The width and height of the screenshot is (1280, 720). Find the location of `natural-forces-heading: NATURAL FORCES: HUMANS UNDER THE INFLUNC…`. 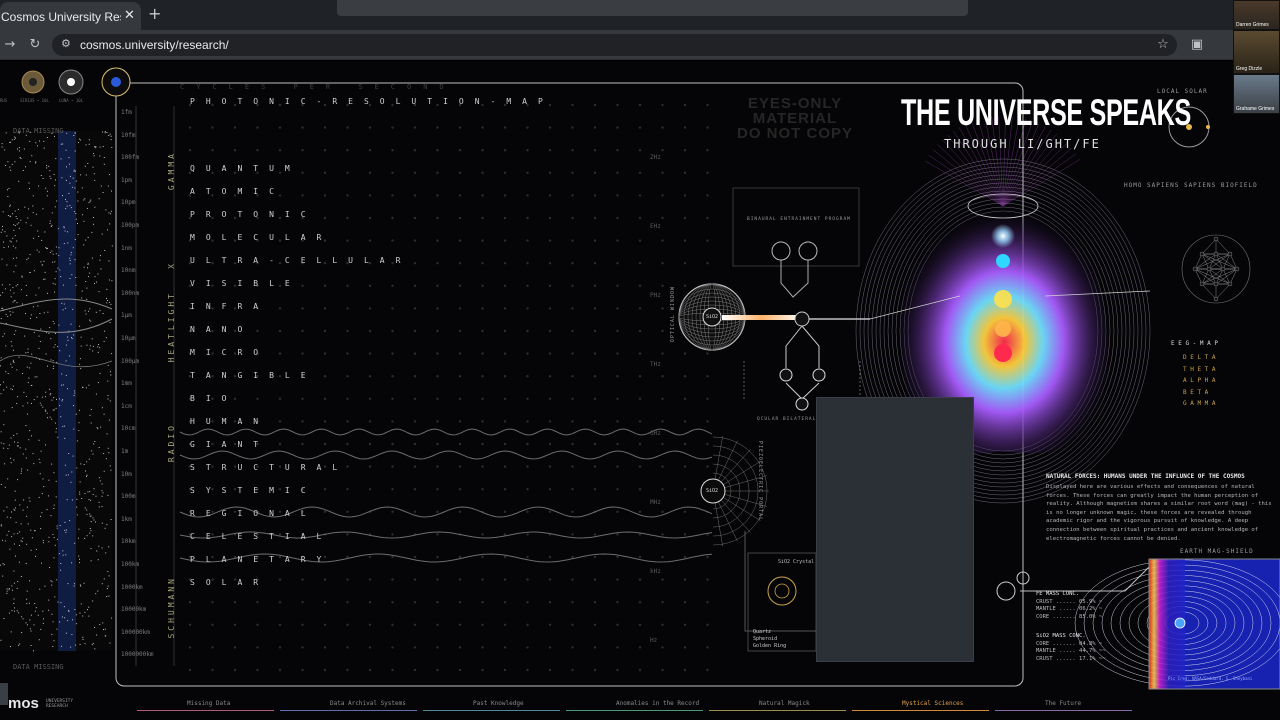

natural-forces-heading: NATURAL FORCES: HUMANS UNDER THE INFLUNC… is located at coordinates (1145, 476).